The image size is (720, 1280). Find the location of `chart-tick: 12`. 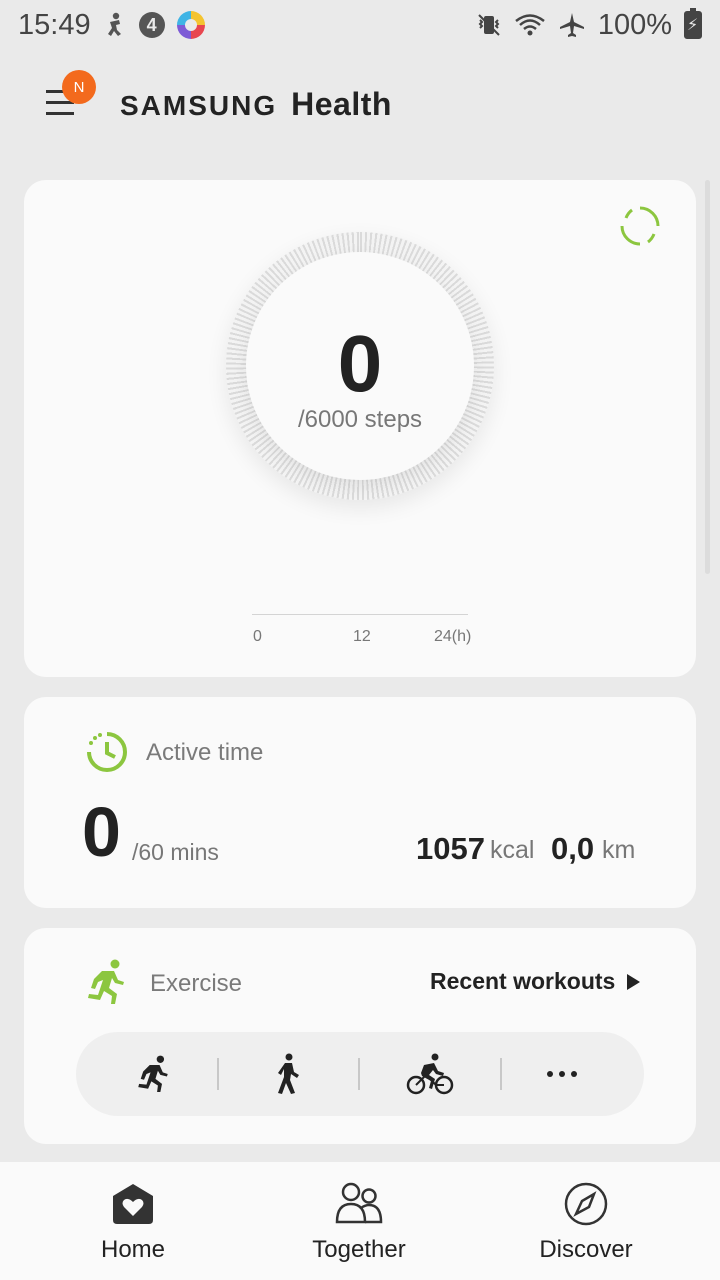

chart-tick: 12 is located at coordinates (362, 636).